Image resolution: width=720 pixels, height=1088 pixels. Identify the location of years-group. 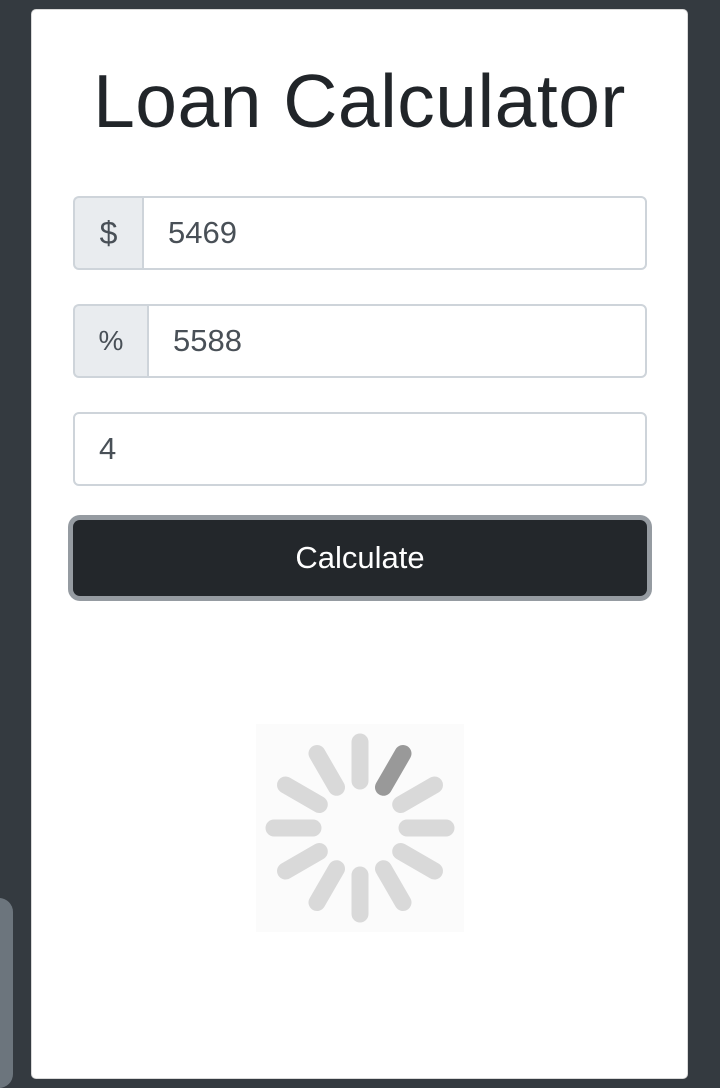
(360, 449).